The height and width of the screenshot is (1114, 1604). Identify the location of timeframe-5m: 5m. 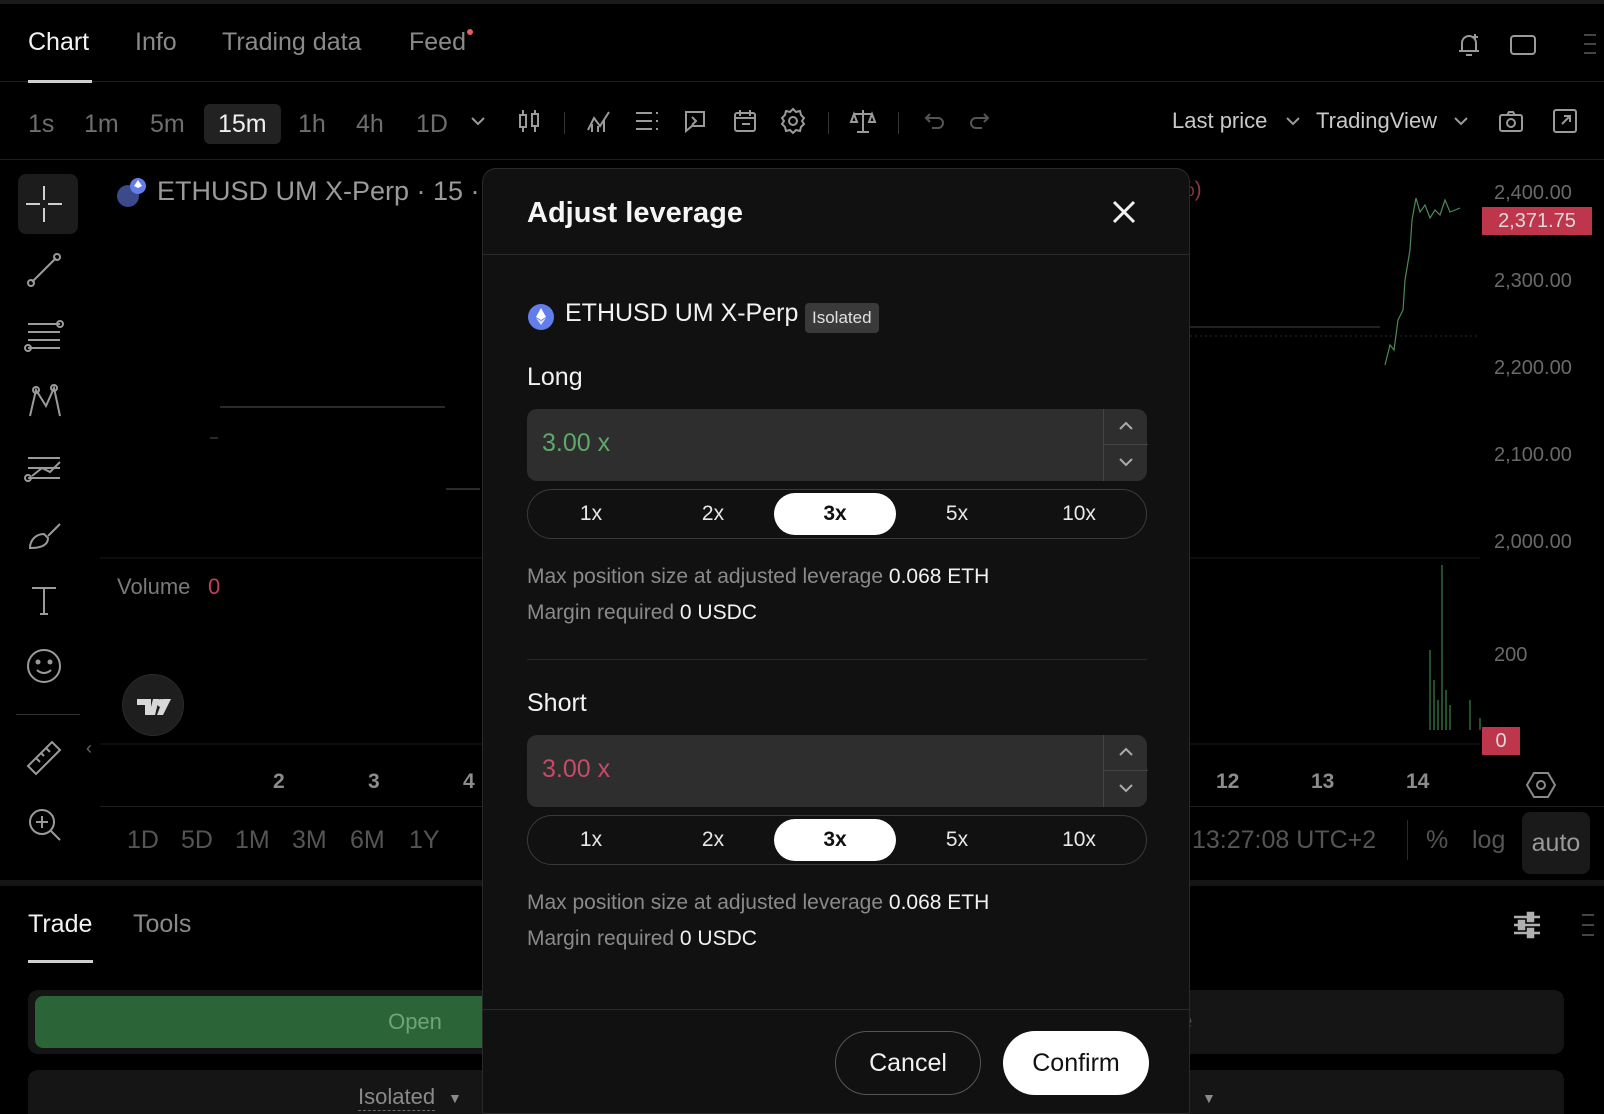
(167, 124).